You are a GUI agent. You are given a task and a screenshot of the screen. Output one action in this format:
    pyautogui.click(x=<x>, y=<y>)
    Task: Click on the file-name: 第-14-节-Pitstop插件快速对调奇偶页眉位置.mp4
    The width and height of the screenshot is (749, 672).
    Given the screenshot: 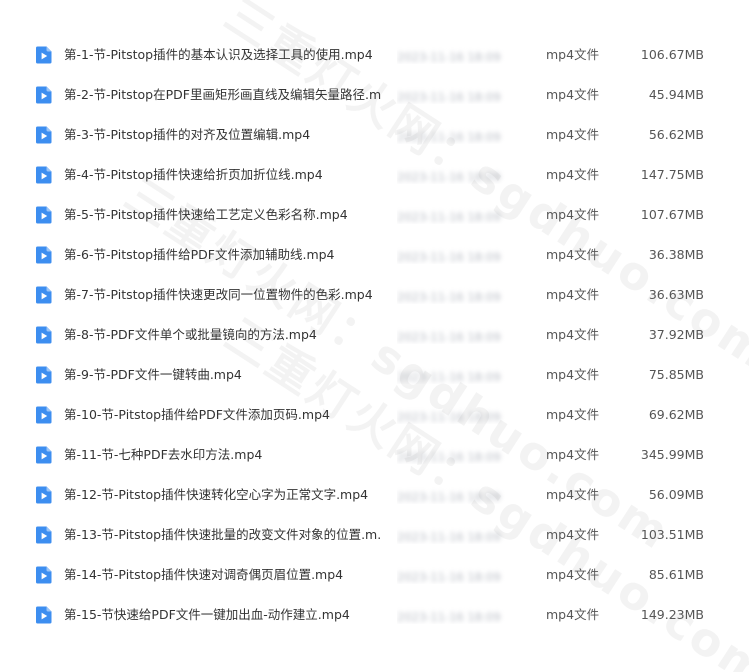 What is the action you would take?
    pyautogui.click(x=204, y=574)
    